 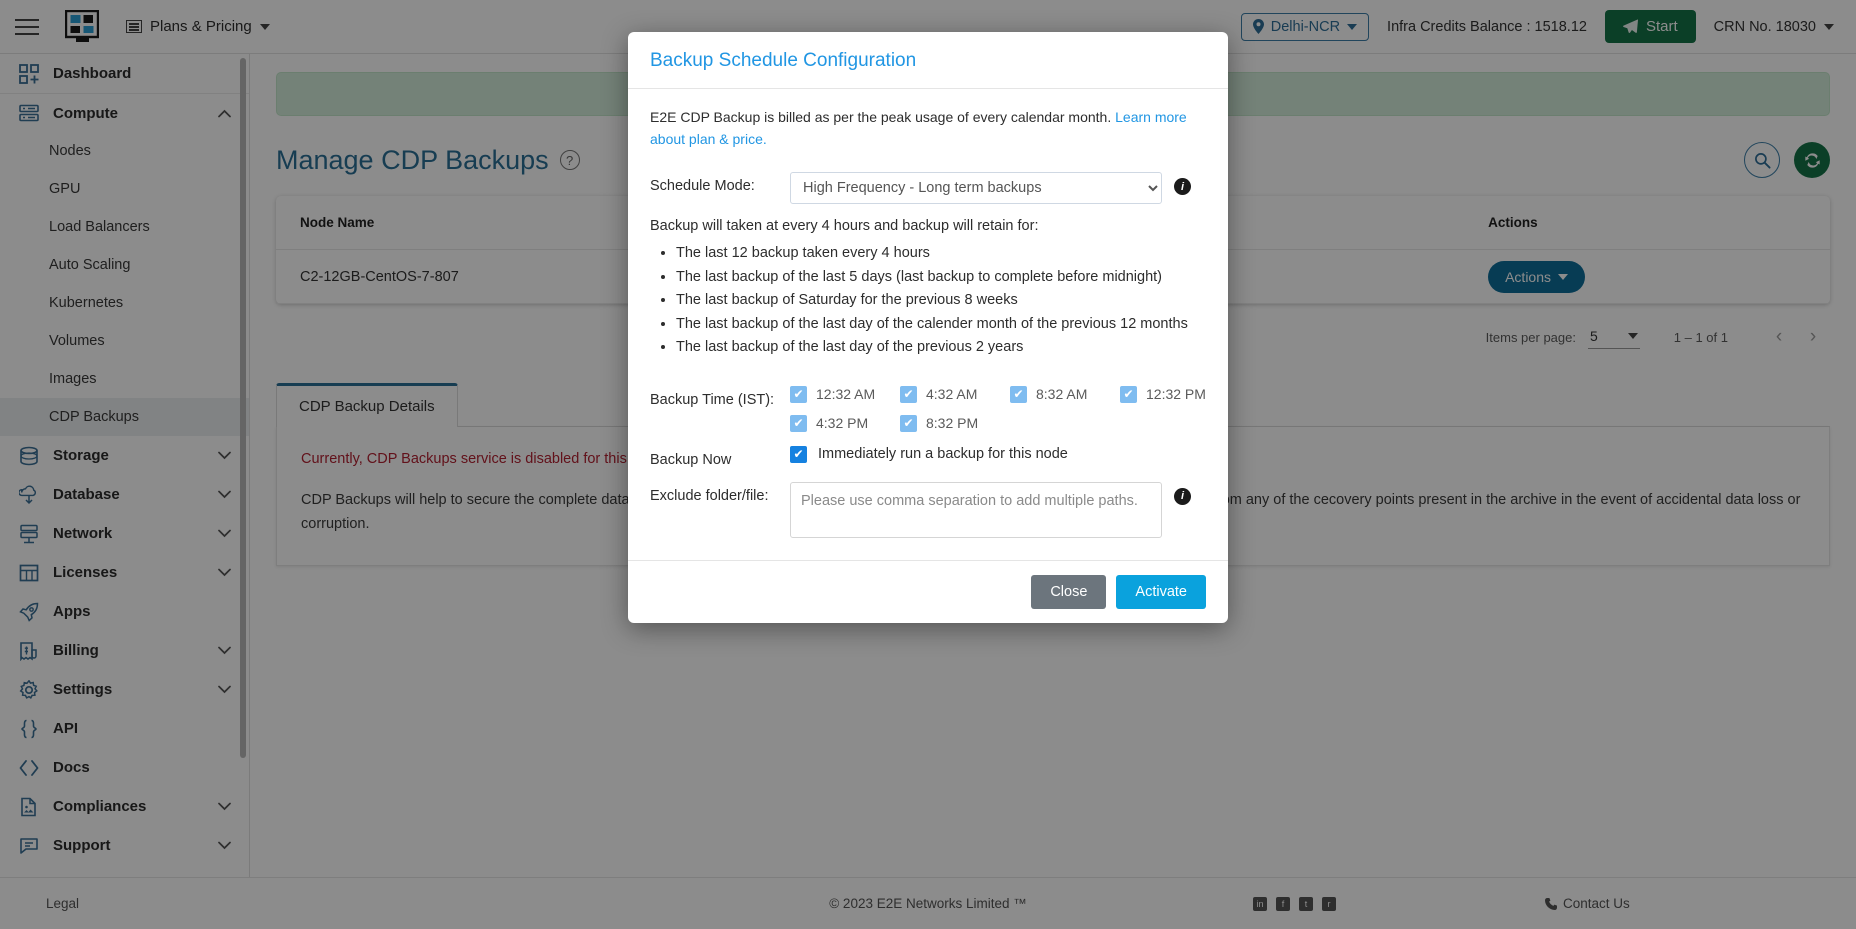 I want to click on schedule-mode-select: High Frequency - Long term backups, so click(x=976, y=188).